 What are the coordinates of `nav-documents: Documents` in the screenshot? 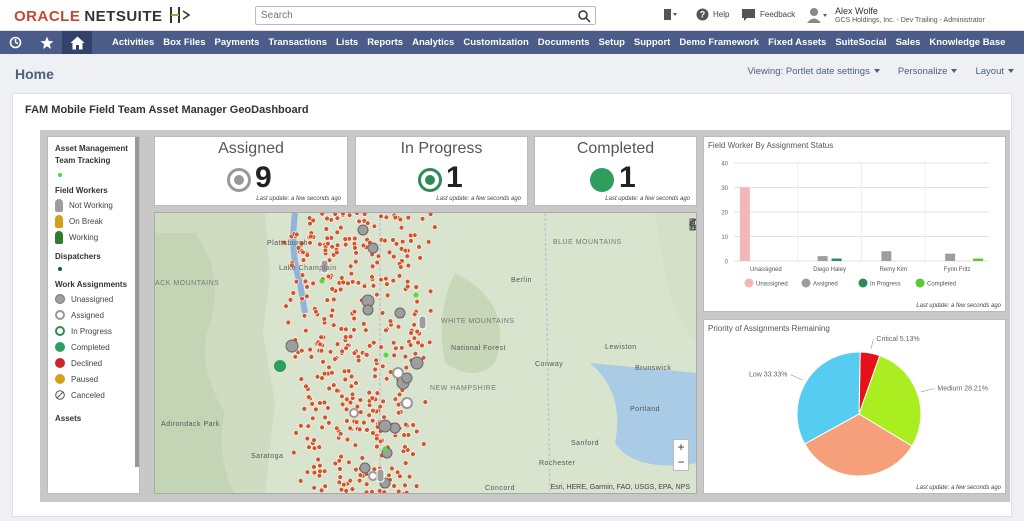 It's located at (564, 42).